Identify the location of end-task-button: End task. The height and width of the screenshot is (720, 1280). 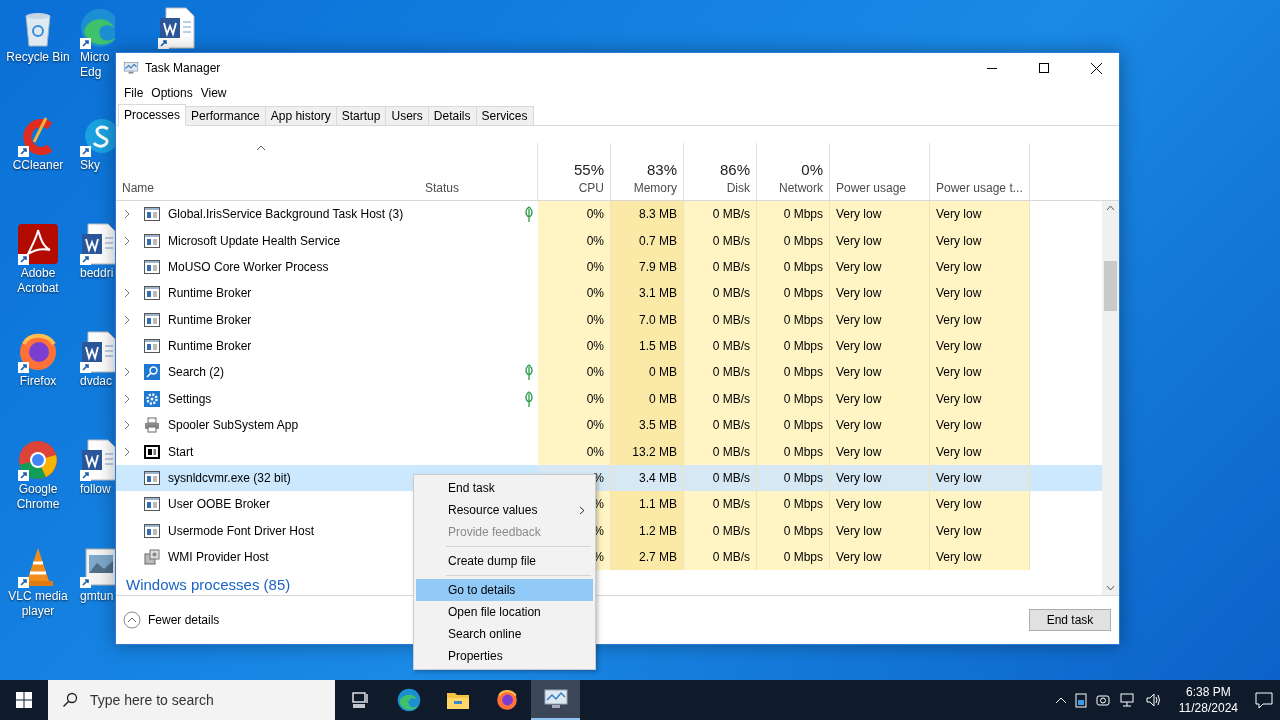
(1070, 620).